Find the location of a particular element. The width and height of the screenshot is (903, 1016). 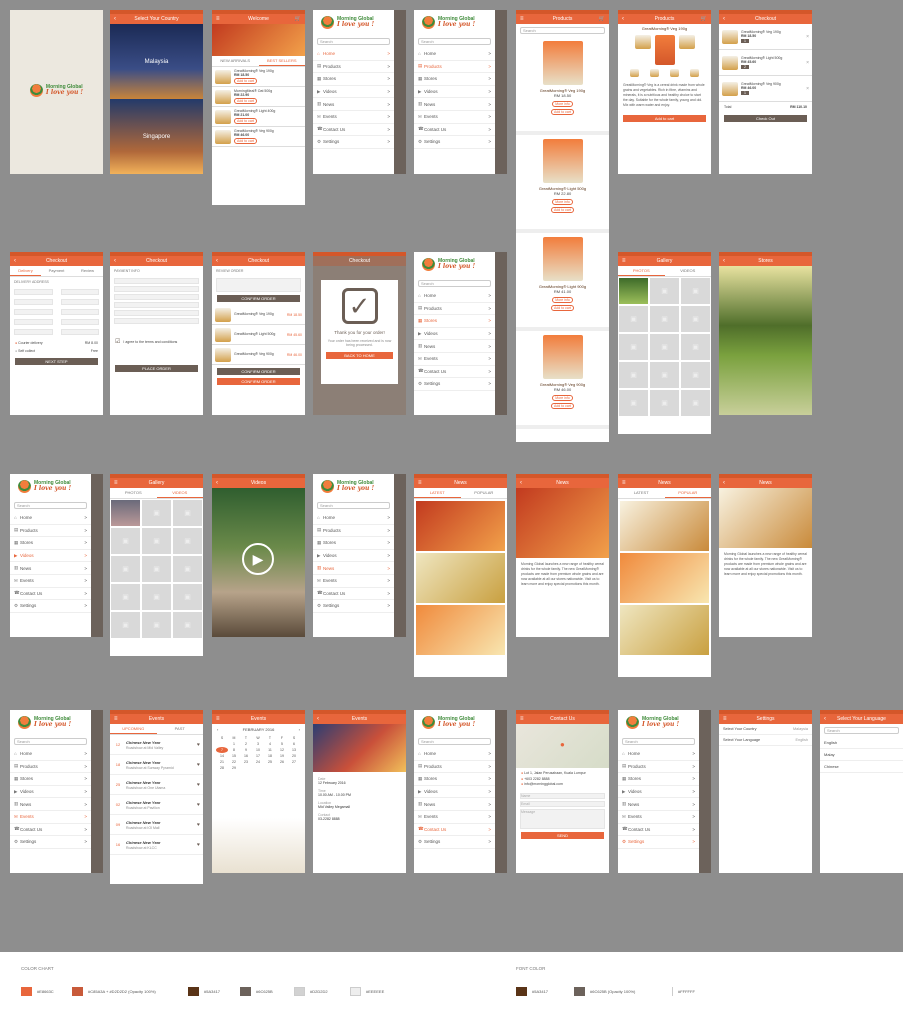

prev-month-icon: ‹ is located at coordinates (217, 729).